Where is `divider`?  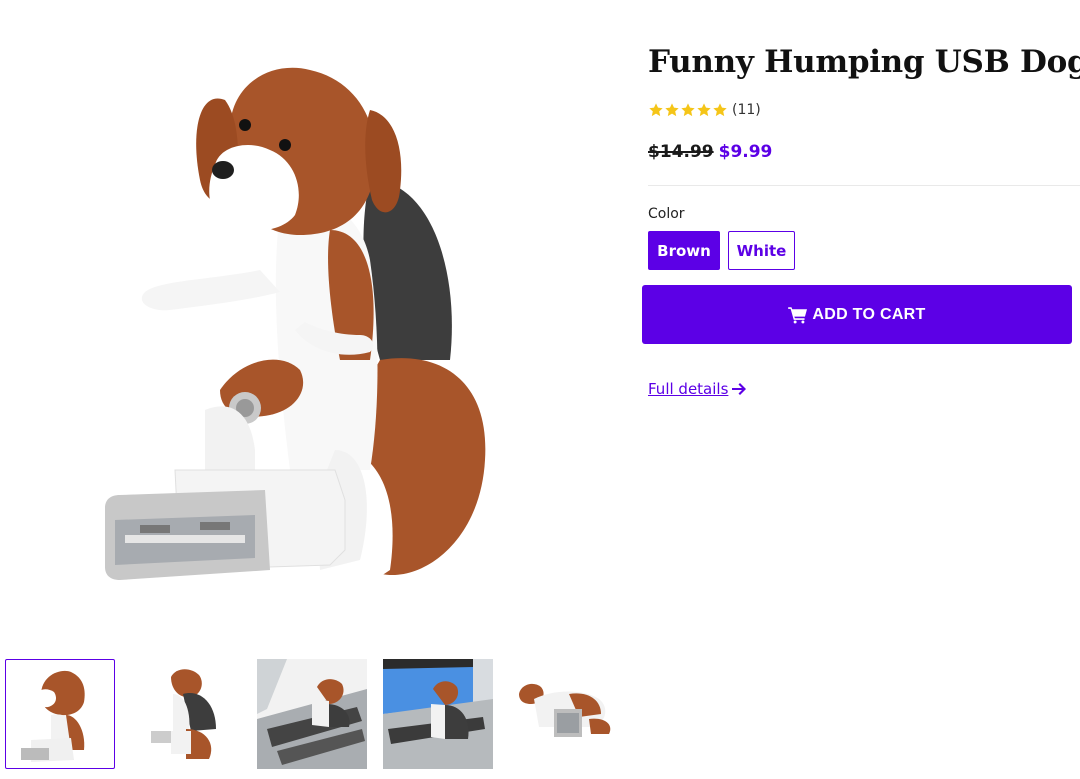 divider is located at coordinates (864, 185).